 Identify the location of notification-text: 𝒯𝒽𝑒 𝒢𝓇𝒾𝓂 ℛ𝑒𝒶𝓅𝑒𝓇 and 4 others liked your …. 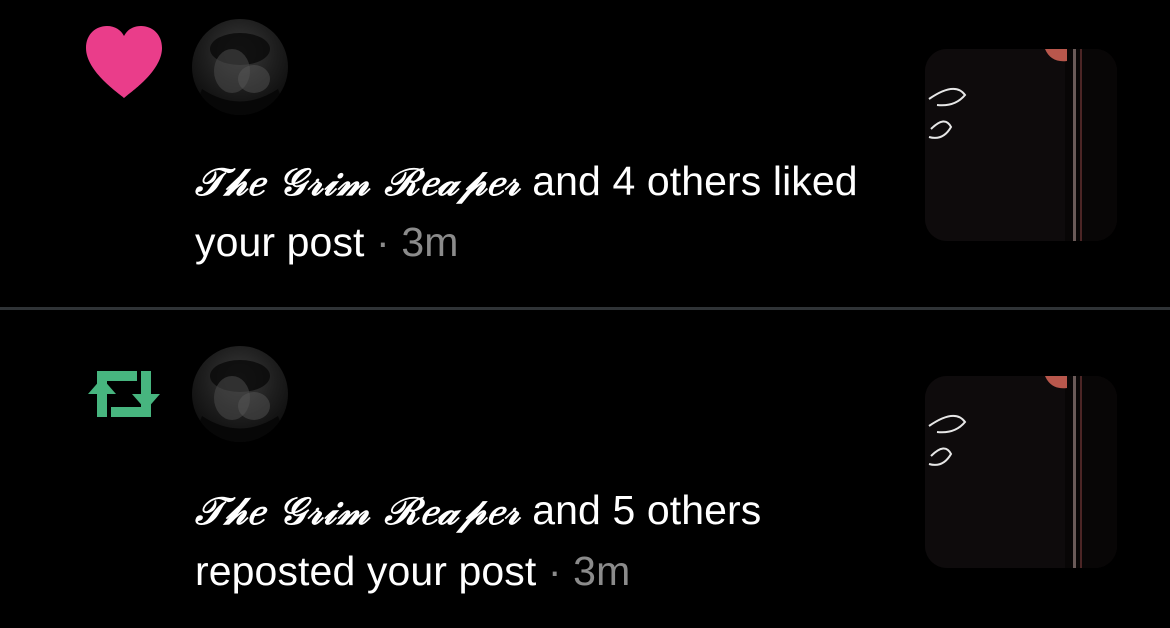
(535, 211).